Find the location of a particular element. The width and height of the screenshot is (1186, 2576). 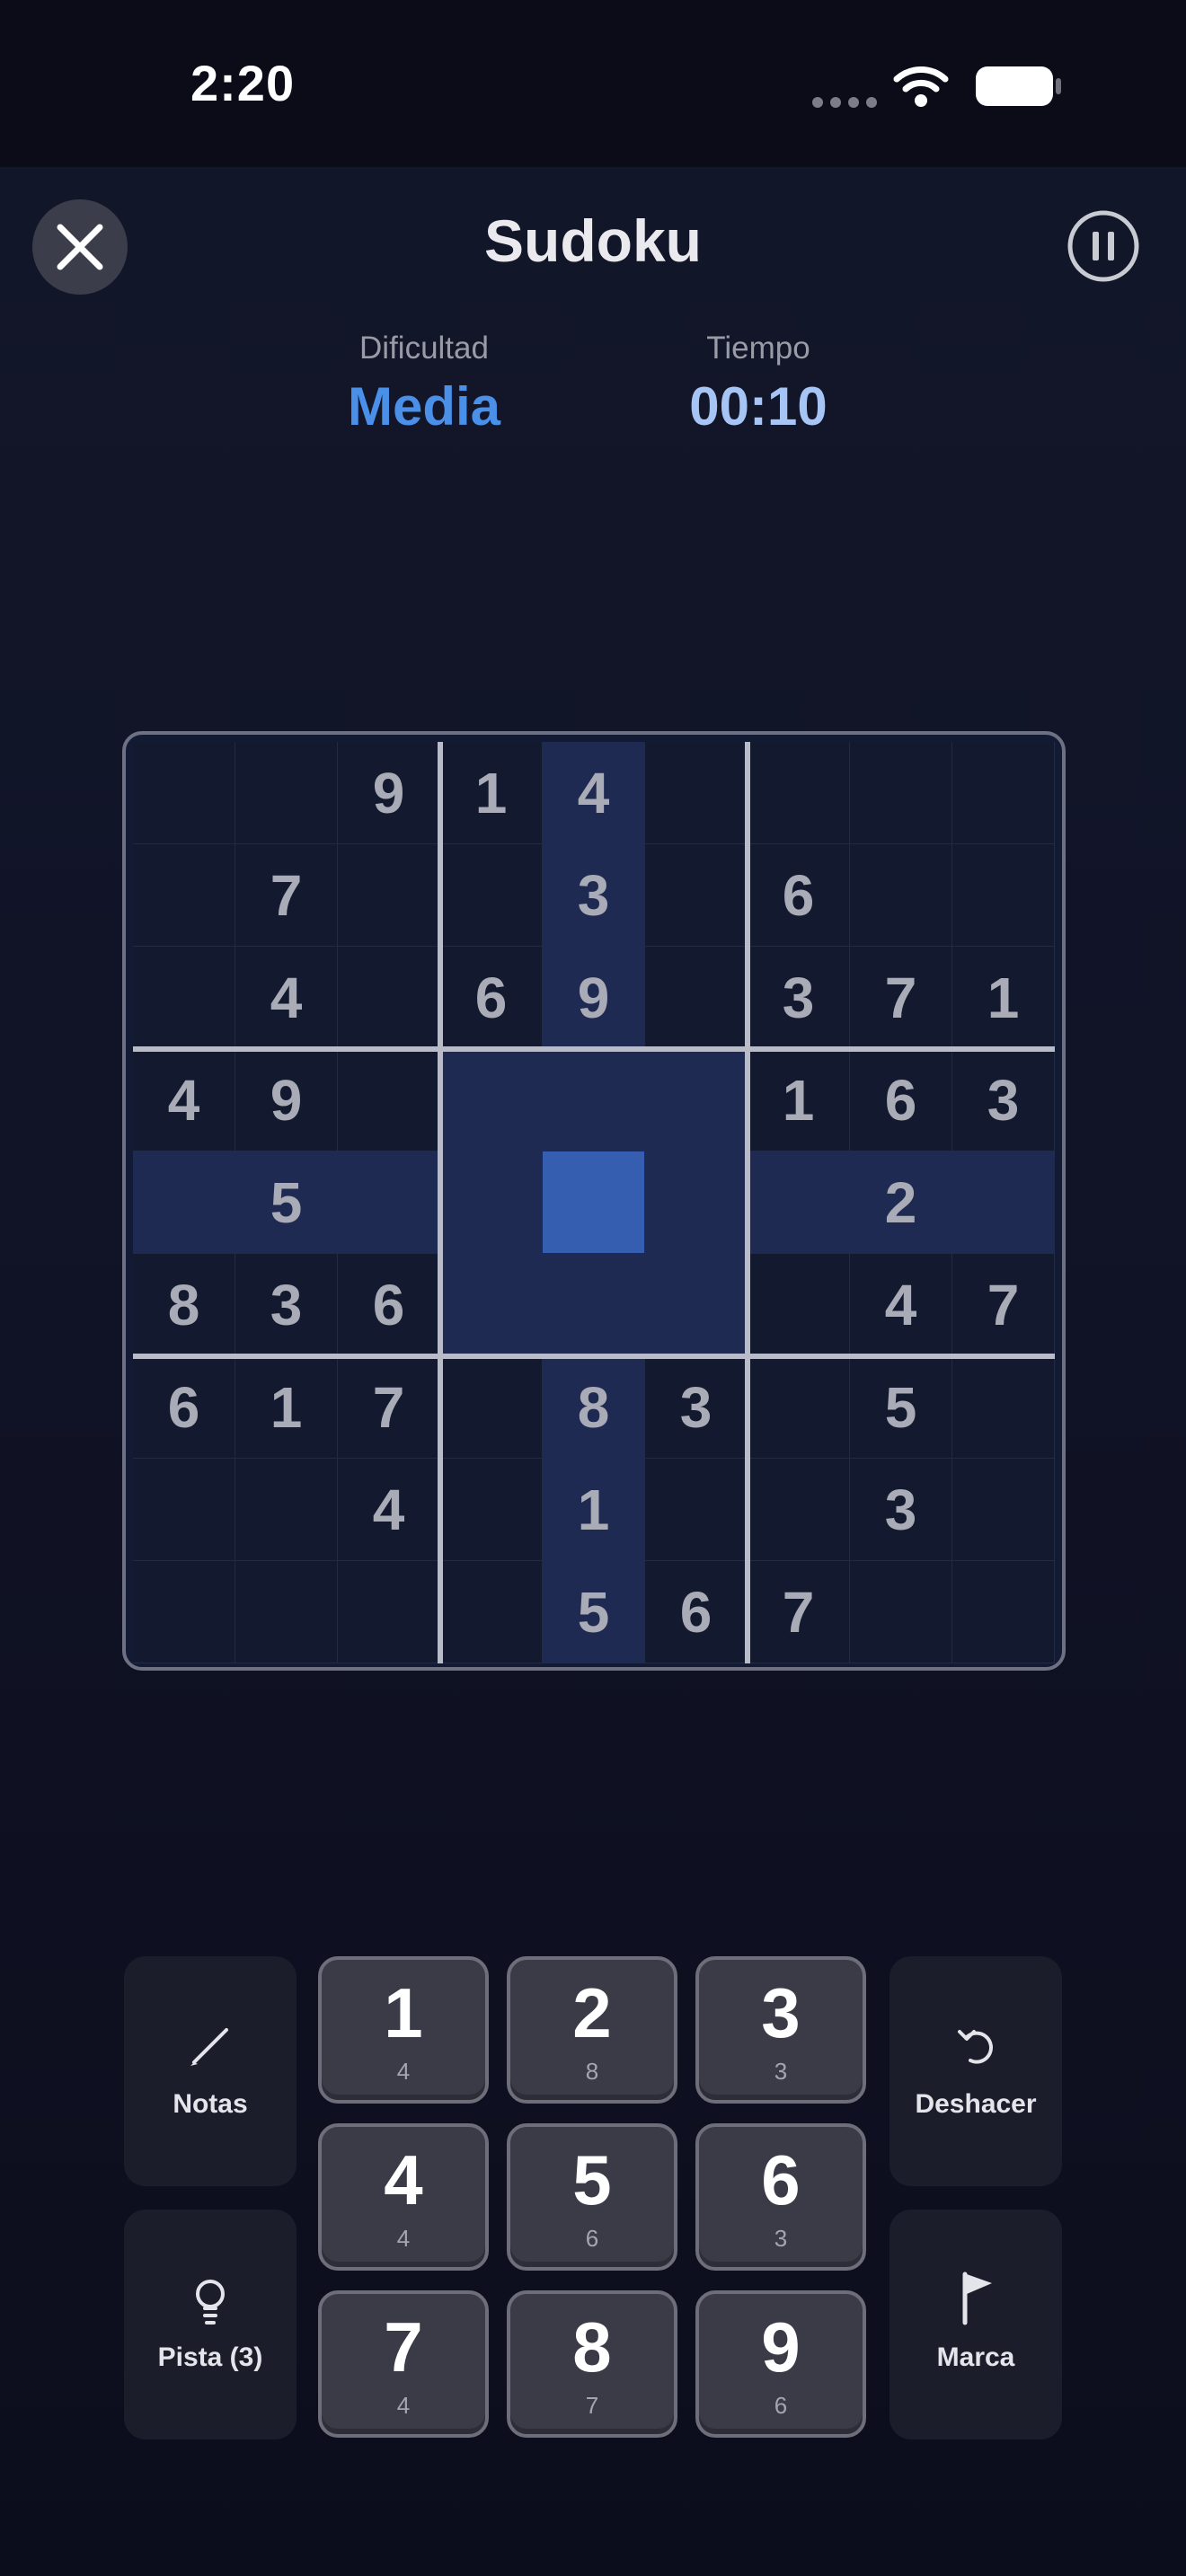

board-cell-r7-c4 is located at coordinates (491, 1407).